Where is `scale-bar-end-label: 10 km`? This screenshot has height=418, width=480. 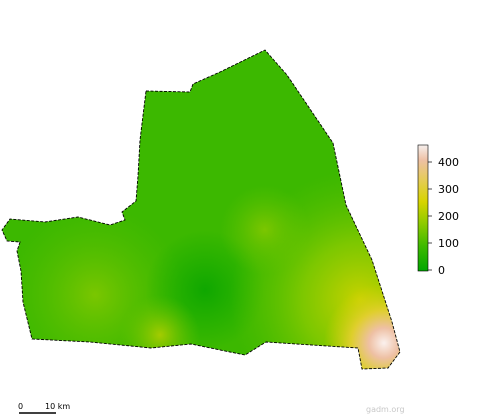
scale-bar-end-label: 10 km is located at coordinates (57, 406).